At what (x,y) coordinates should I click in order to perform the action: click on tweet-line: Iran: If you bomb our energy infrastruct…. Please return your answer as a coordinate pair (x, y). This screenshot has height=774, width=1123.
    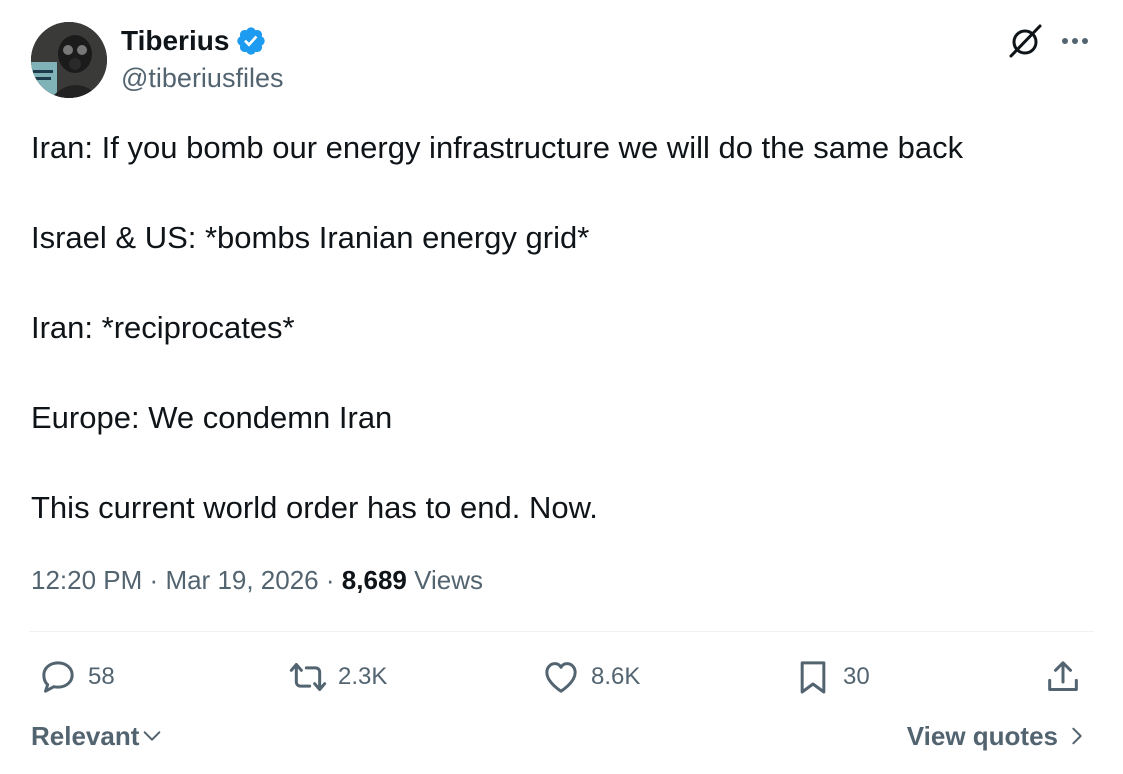
    Looking at the image, I should click on (497, 147).